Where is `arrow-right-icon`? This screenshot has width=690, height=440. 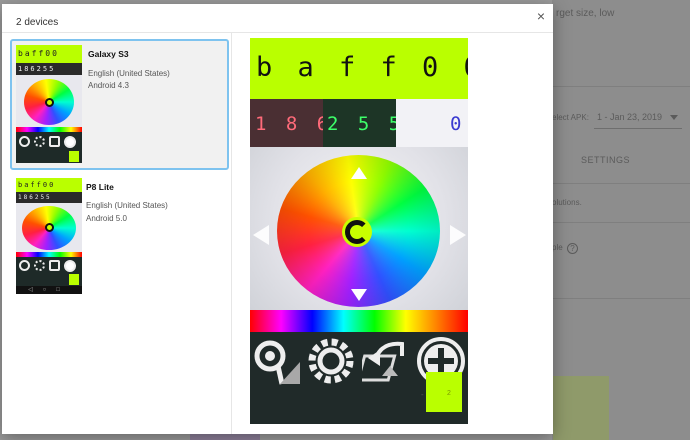 arrow-right-icon is located at coordinates (458, 235).